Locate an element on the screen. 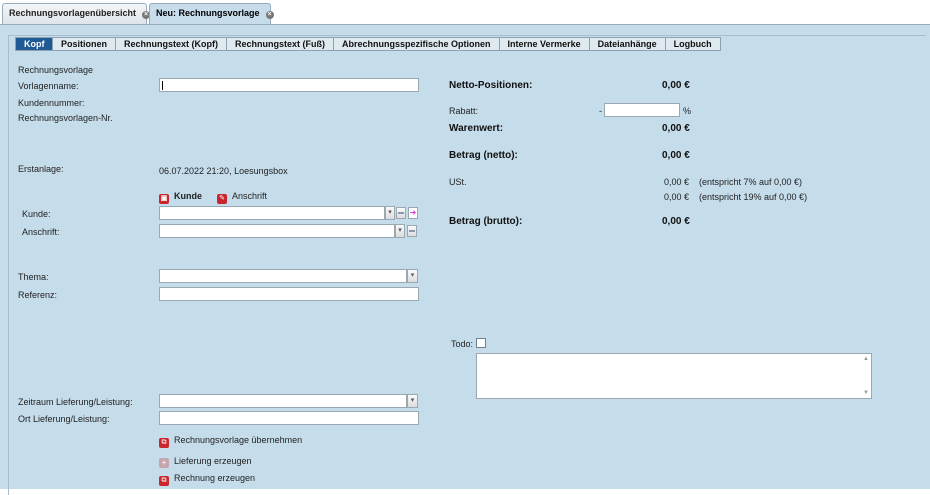 Image resolution: width=930 pixels, height=495 pixels. lieferung-erzeugen-button: + Lieferung erzeugen is located at coordinates (205, 462).